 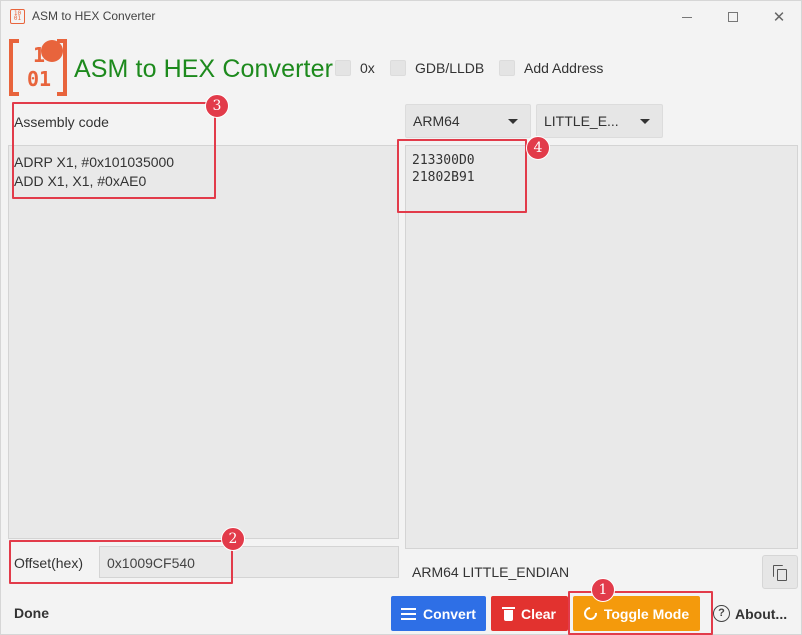 I want to click on option-add-address-checkbox: Add Address, so click(x=551, y=68).